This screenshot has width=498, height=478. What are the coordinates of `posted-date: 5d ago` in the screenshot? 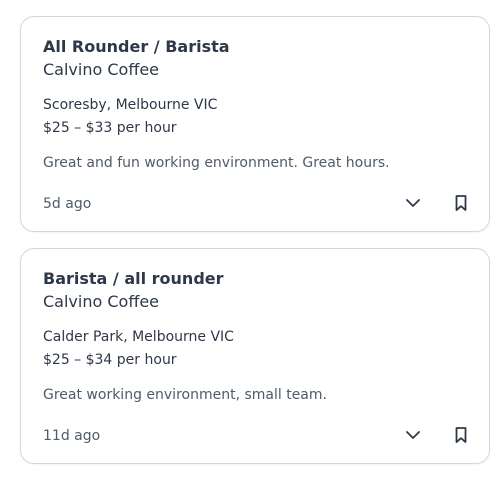 It's located at (67, 204).